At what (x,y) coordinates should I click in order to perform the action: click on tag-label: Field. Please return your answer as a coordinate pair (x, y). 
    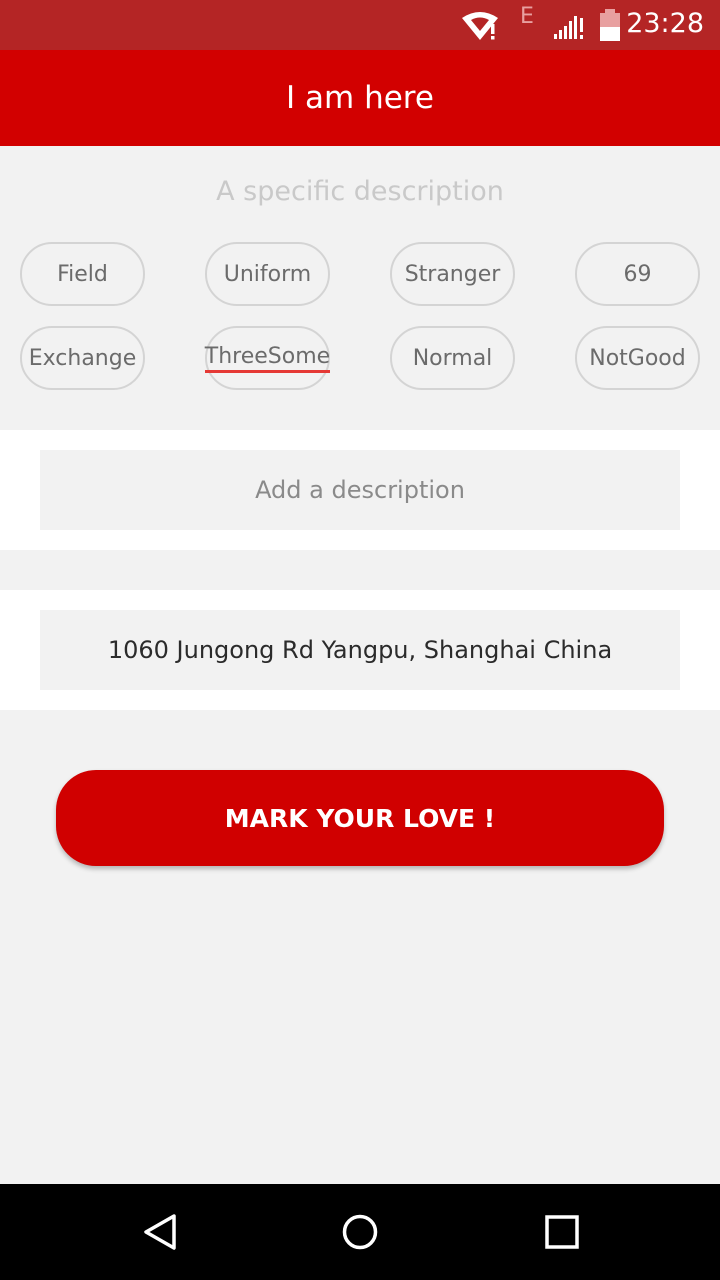
    Looking at the image, I should click on (82, 274).